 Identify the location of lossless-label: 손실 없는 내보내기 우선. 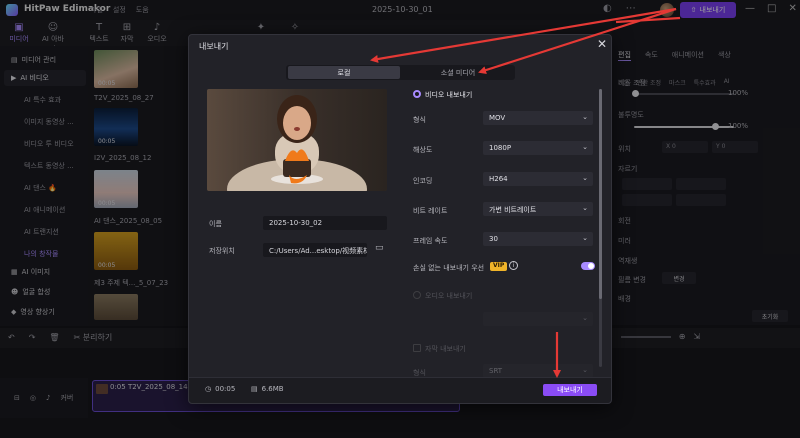
(449, 268).